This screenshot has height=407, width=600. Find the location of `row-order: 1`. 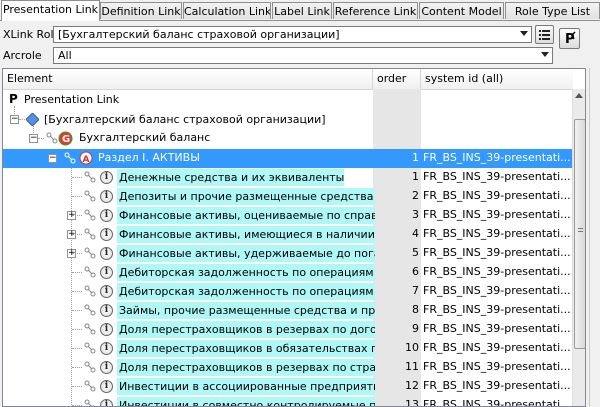

row-order: 1 is located at coordinates (415, 176).